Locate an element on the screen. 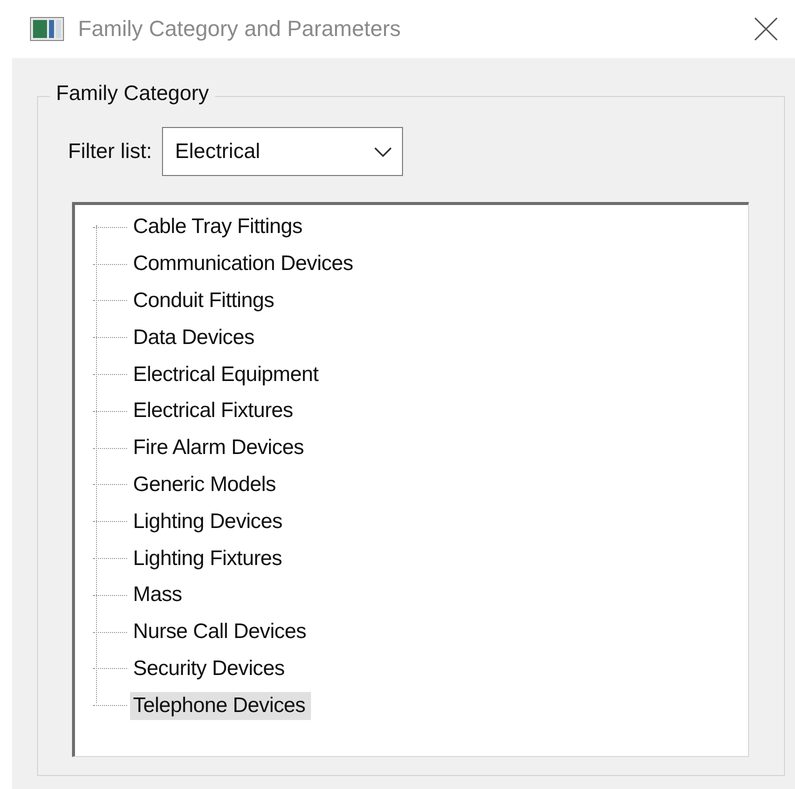 Image resolution: width=795 pixels, height=789 pixels. tree-item: Cable Tray Fittings is located at coordinates (219, 227).